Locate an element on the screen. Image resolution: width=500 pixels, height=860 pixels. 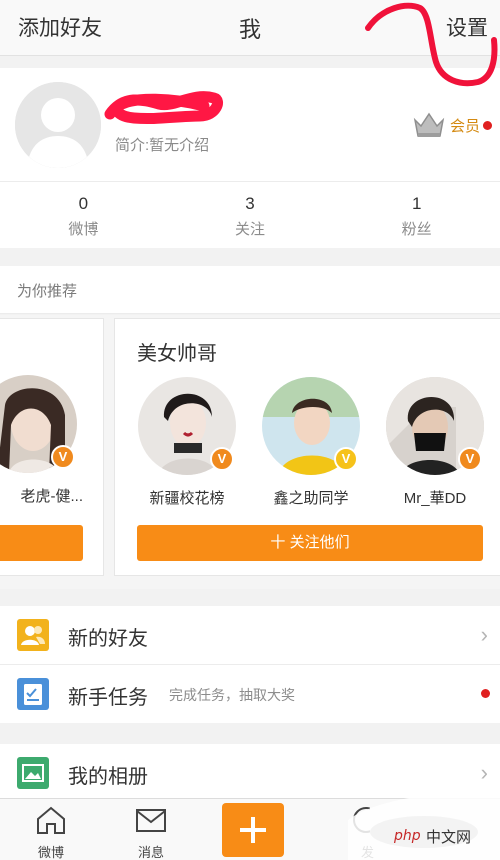
follow-all-button: 十 关注他们 is located at coordinates (310, 543).